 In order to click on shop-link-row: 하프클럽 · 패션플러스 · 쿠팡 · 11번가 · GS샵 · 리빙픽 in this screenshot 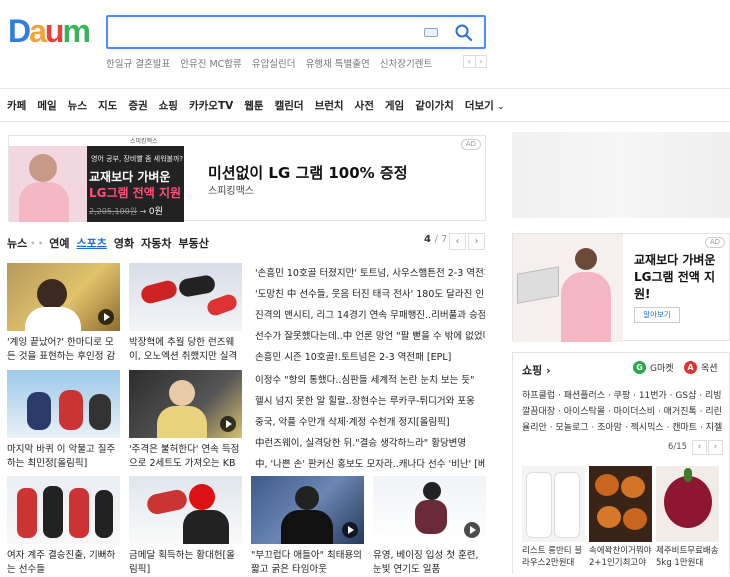, I will do `click(622, 396)`.